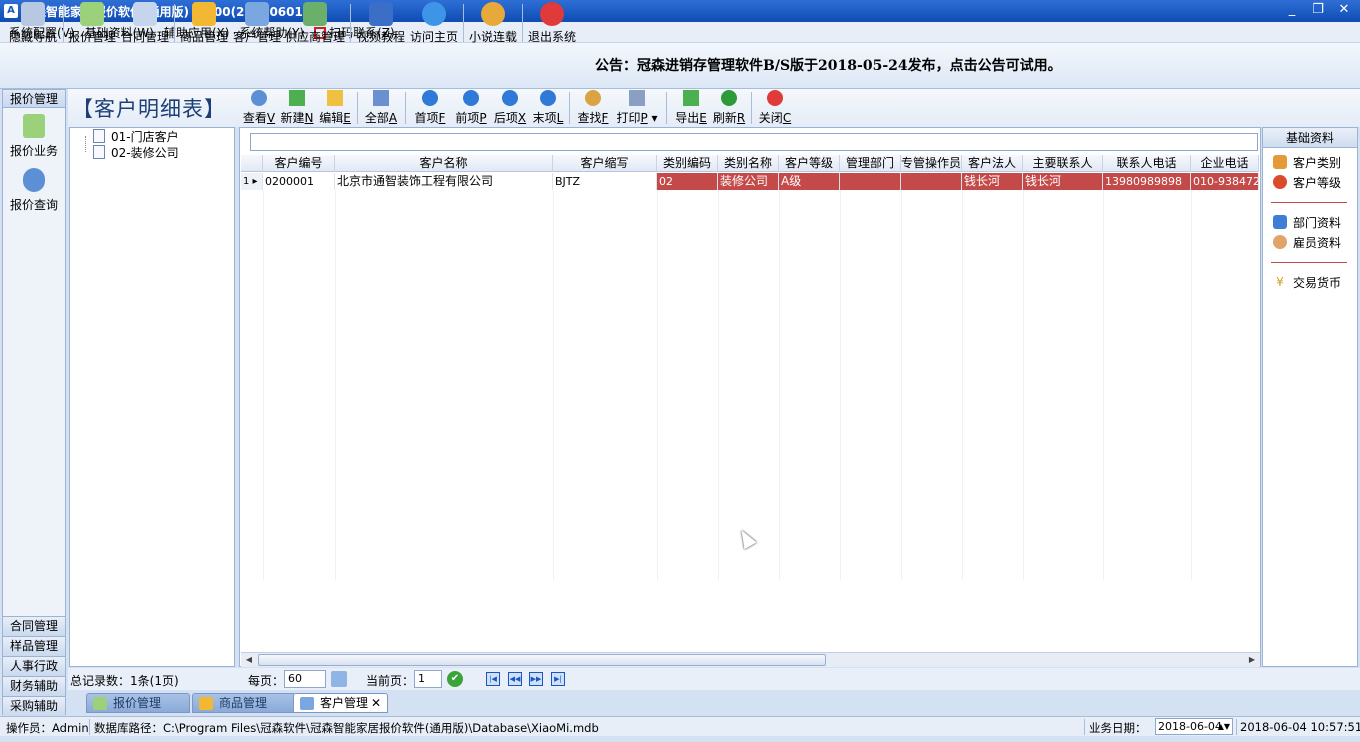  I want to click on export-button: 导出E, so click(691, 108).